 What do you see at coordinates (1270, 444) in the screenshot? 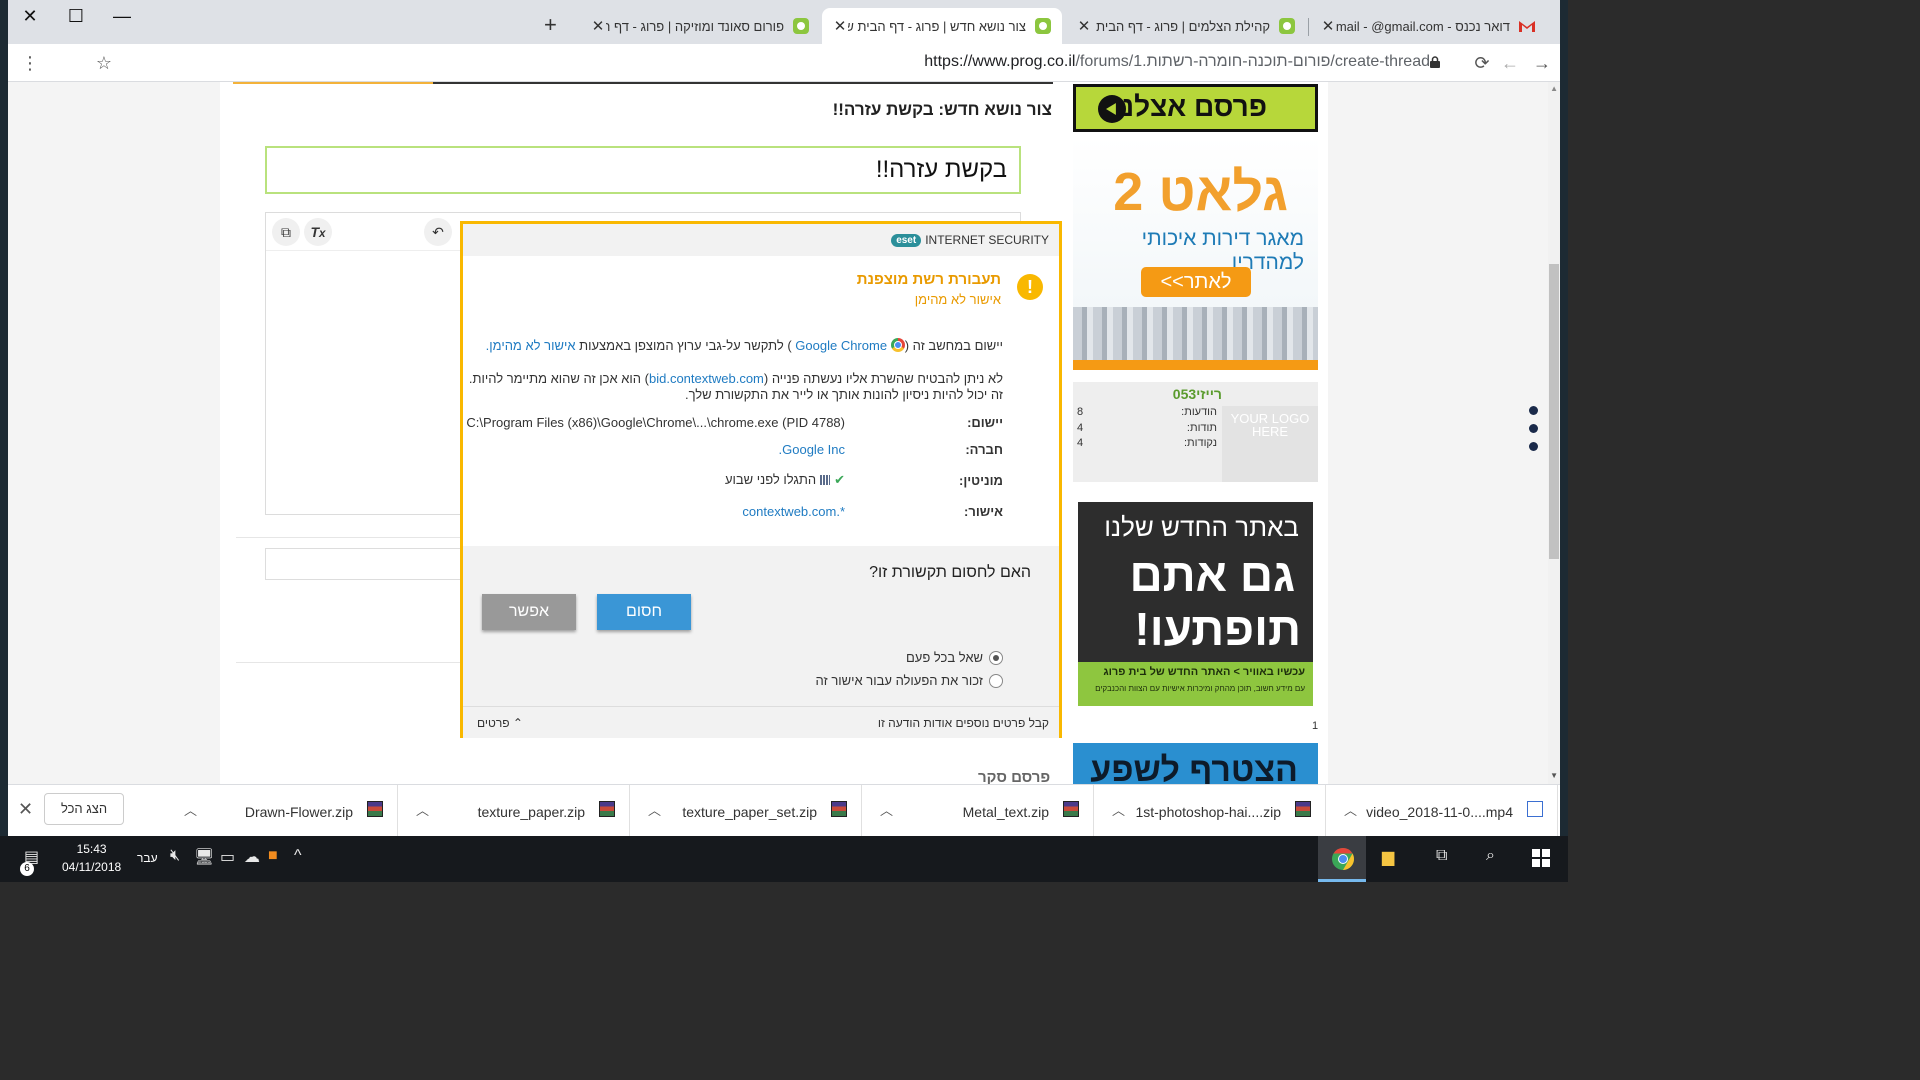
I see `user-logo-placeholder: YOUR LOGO HERE` at bounding box center [1270, 444].